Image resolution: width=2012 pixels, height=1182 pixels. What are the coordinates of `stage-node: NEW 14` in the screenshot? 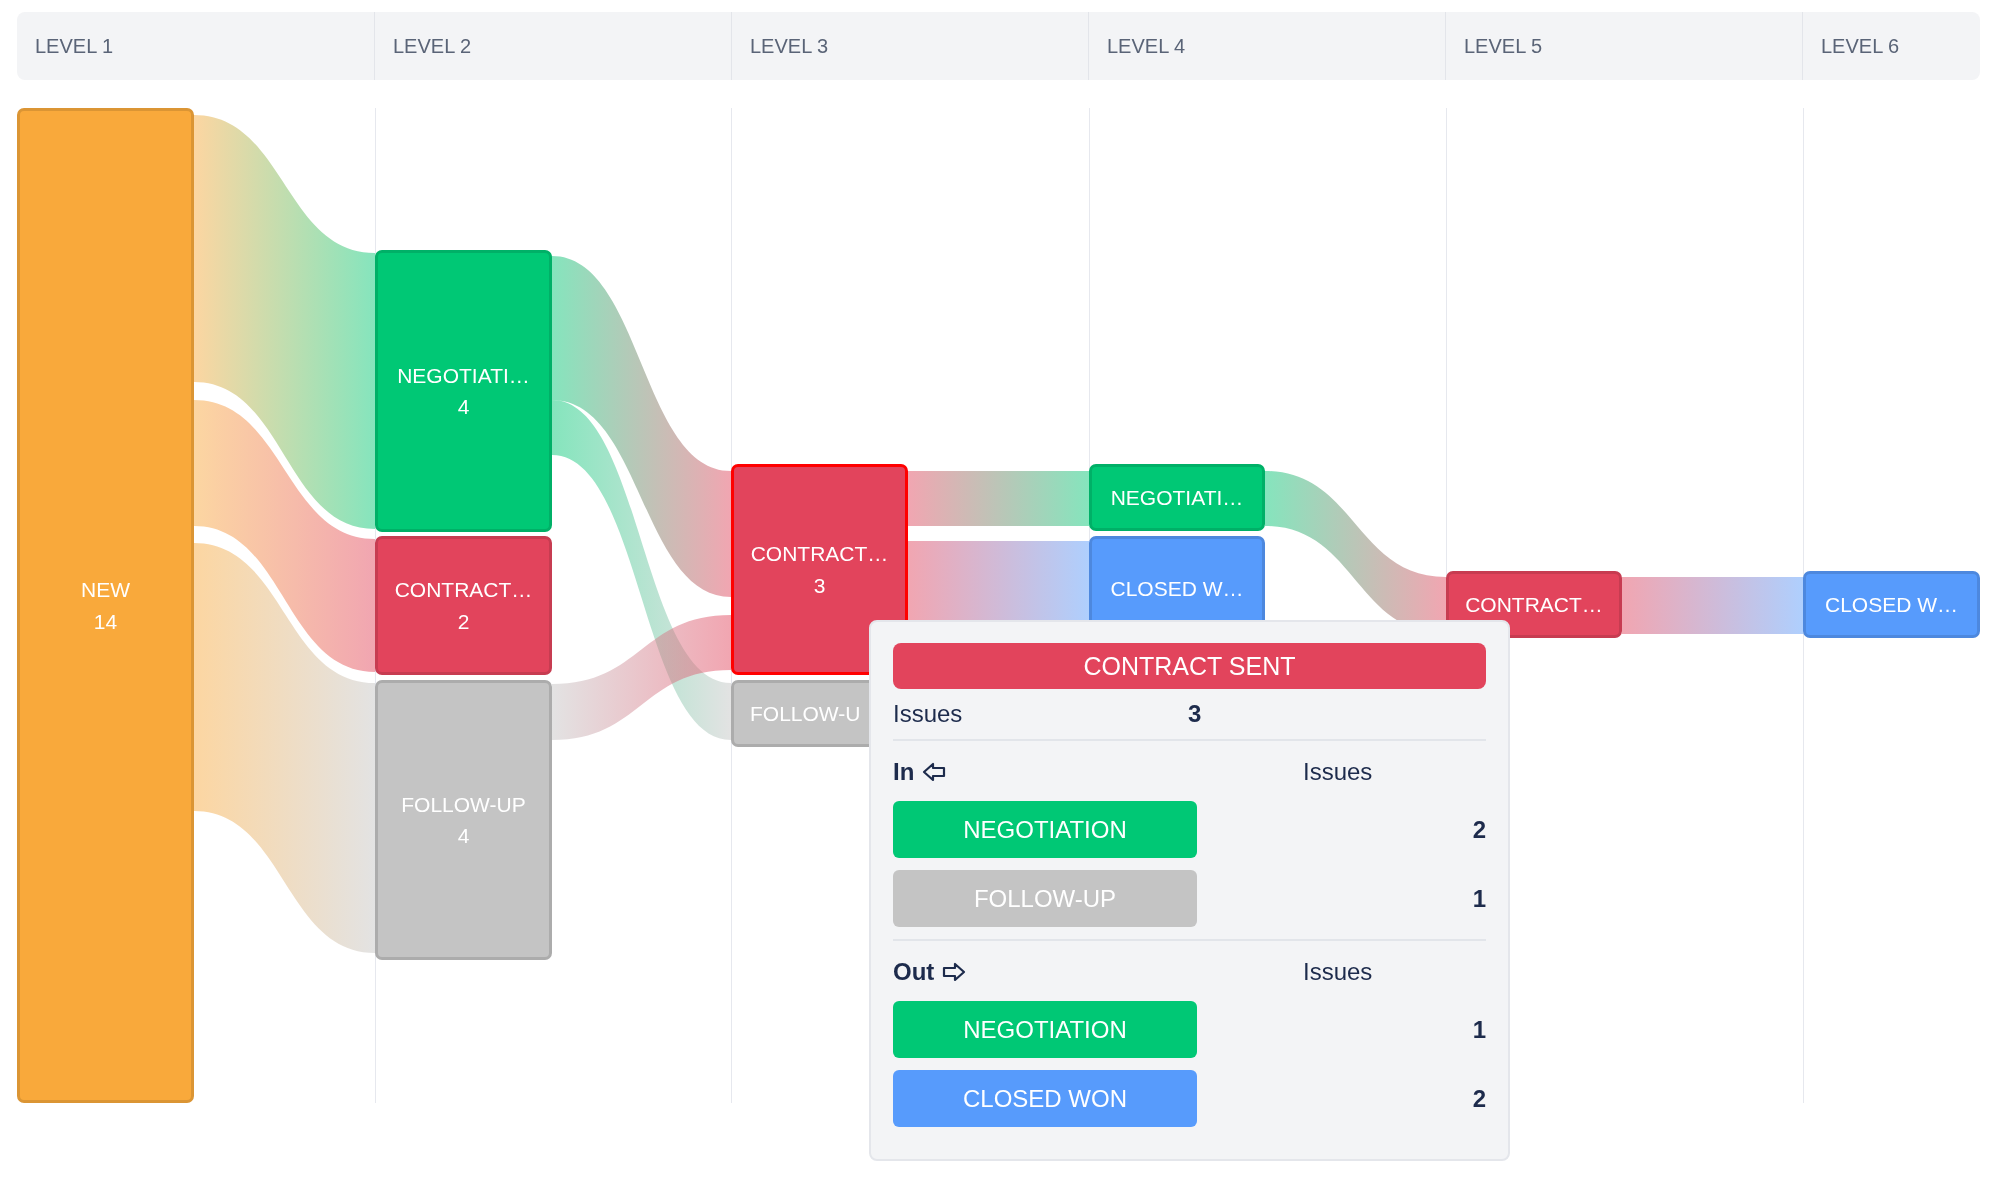 It's located at (105, 605).